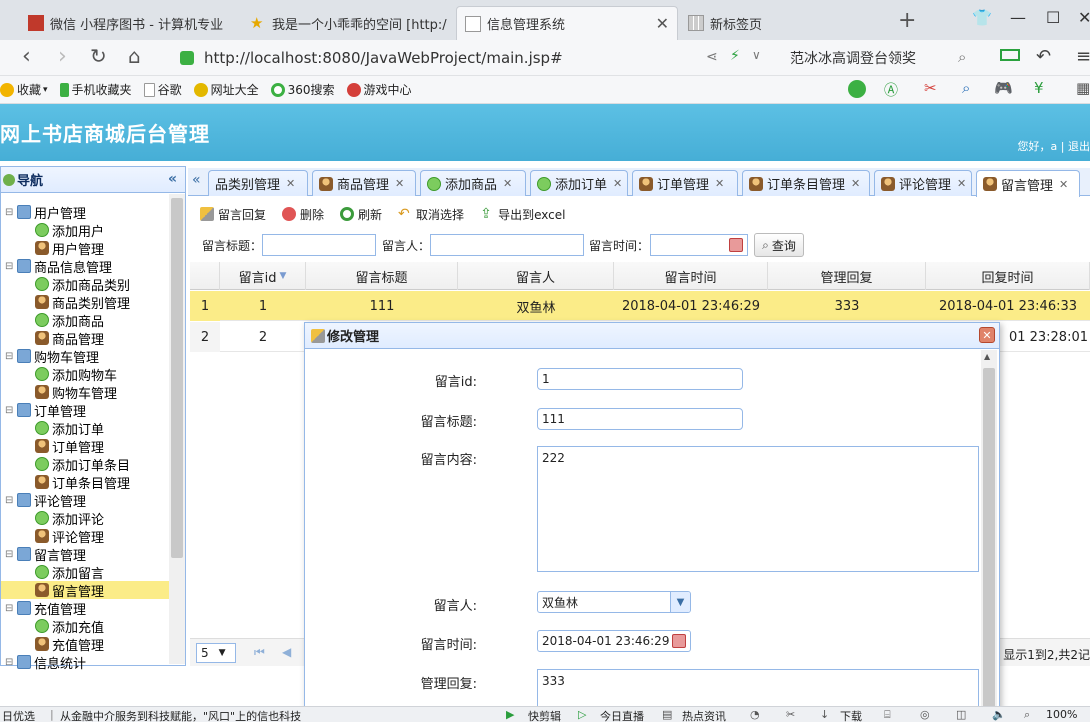 The width and height of the screenshot is (1090, 722). What do you see at coordinates (685, 183) in the screenshot?
I see `content-tab: 订单管理 ✕` at bounding box center [685, 183].